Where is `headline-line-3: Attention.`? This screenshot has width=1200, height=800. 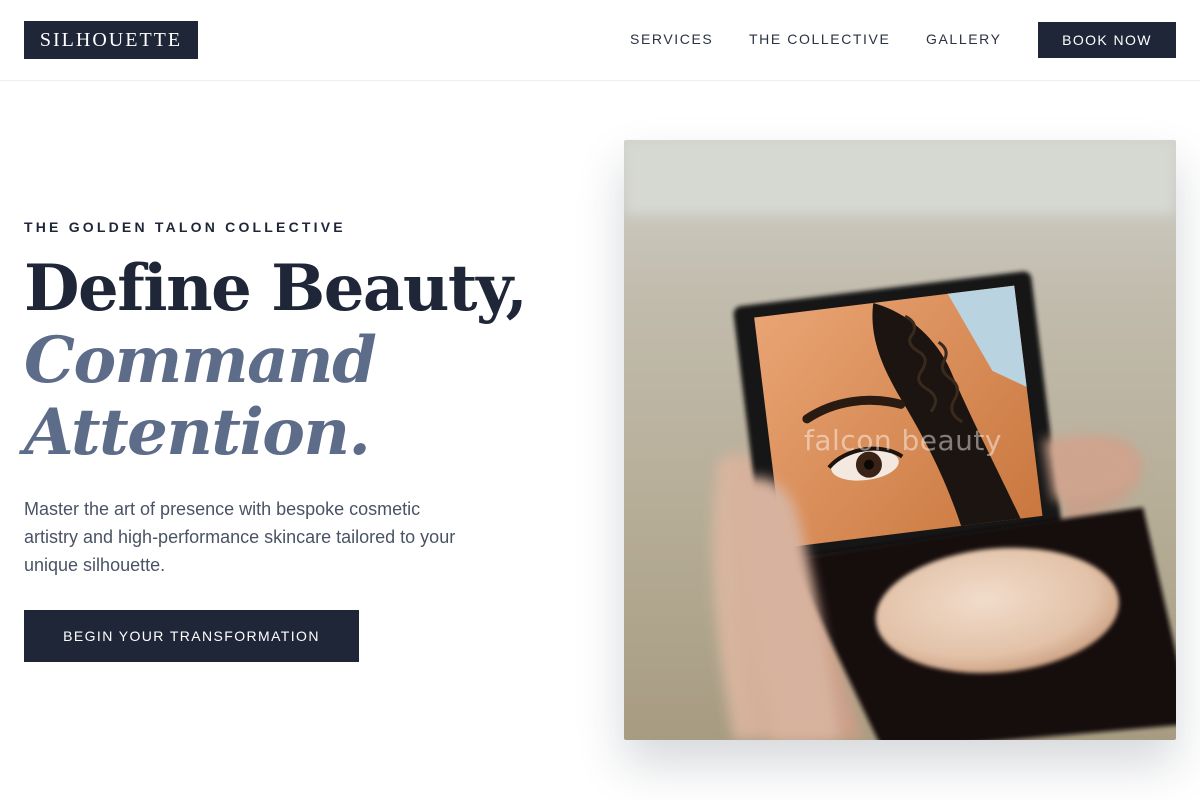 headline-line-3: Attention. is located at coordinates (197, 432).